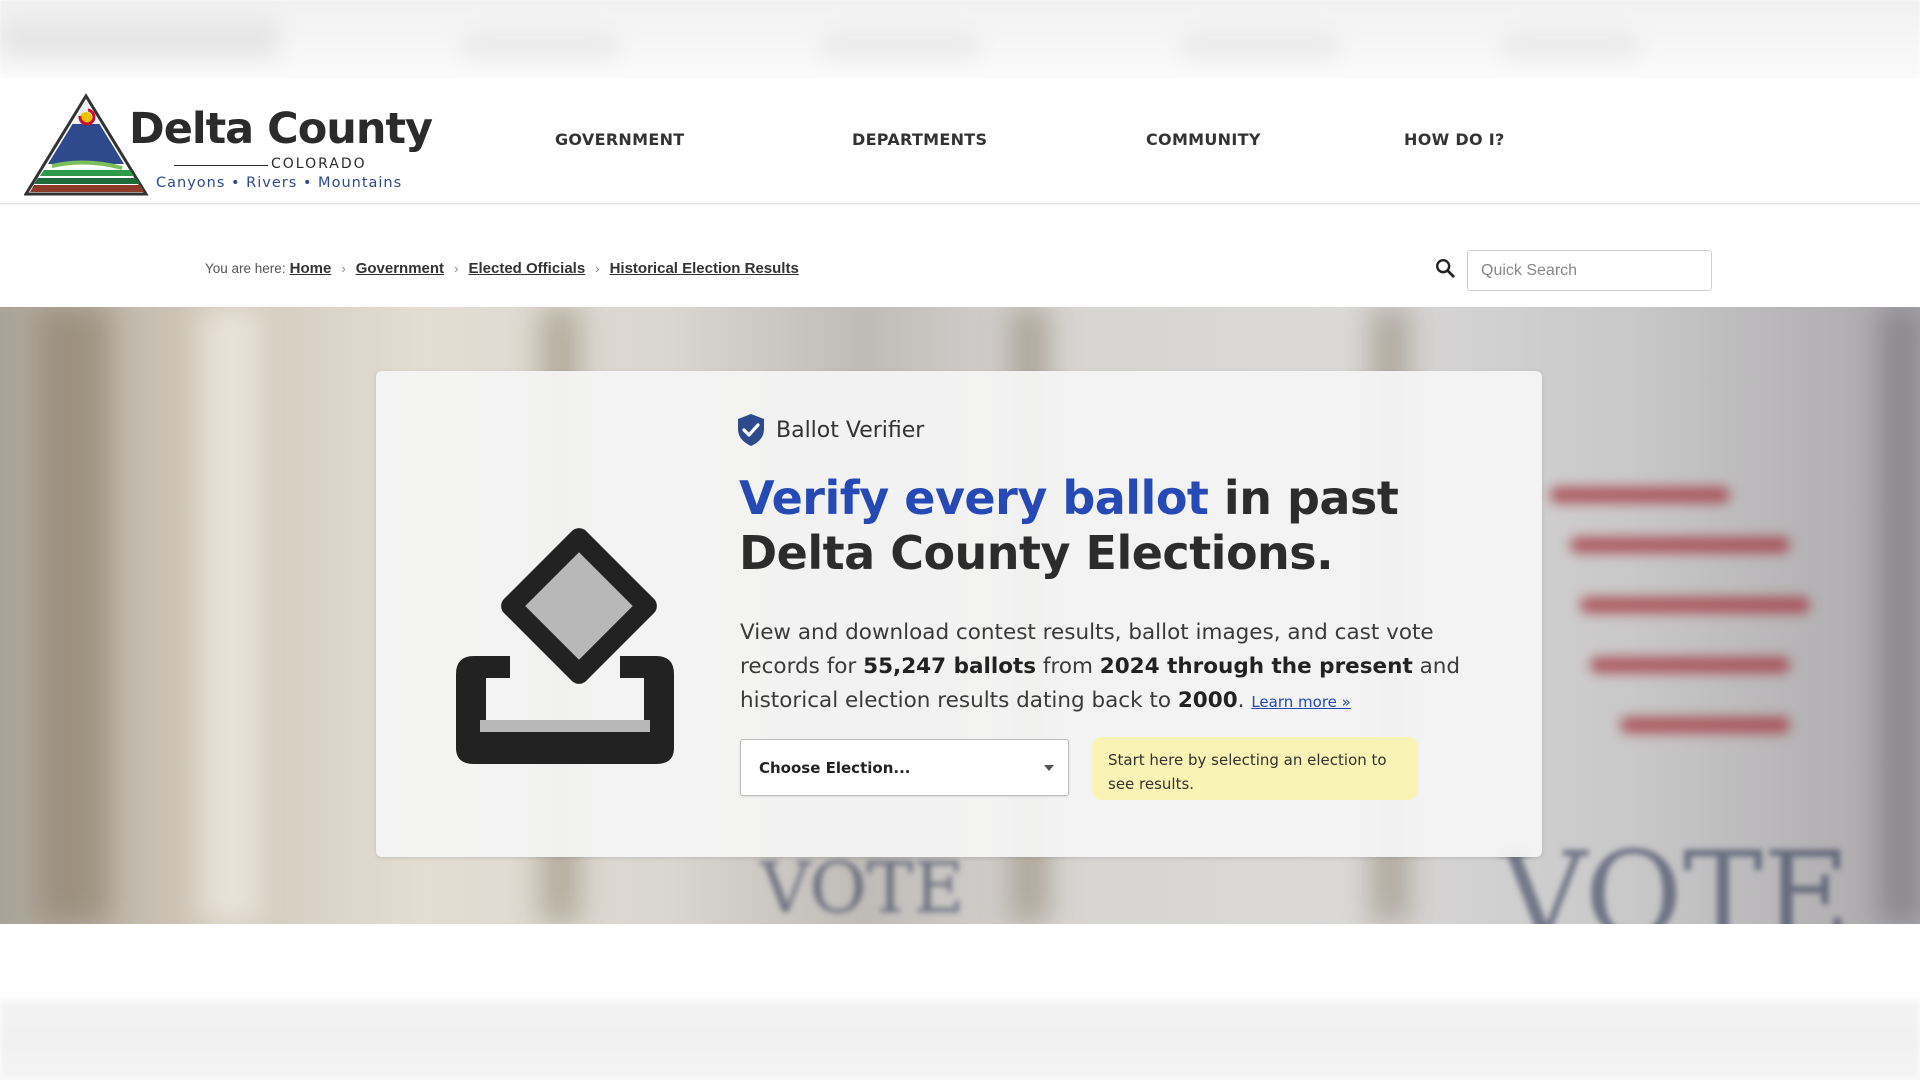  Describe the element at coordinates (704, 268) in the screenshot. I see `breadcrumb-historical-election-results: Historical Election Results` at that location.